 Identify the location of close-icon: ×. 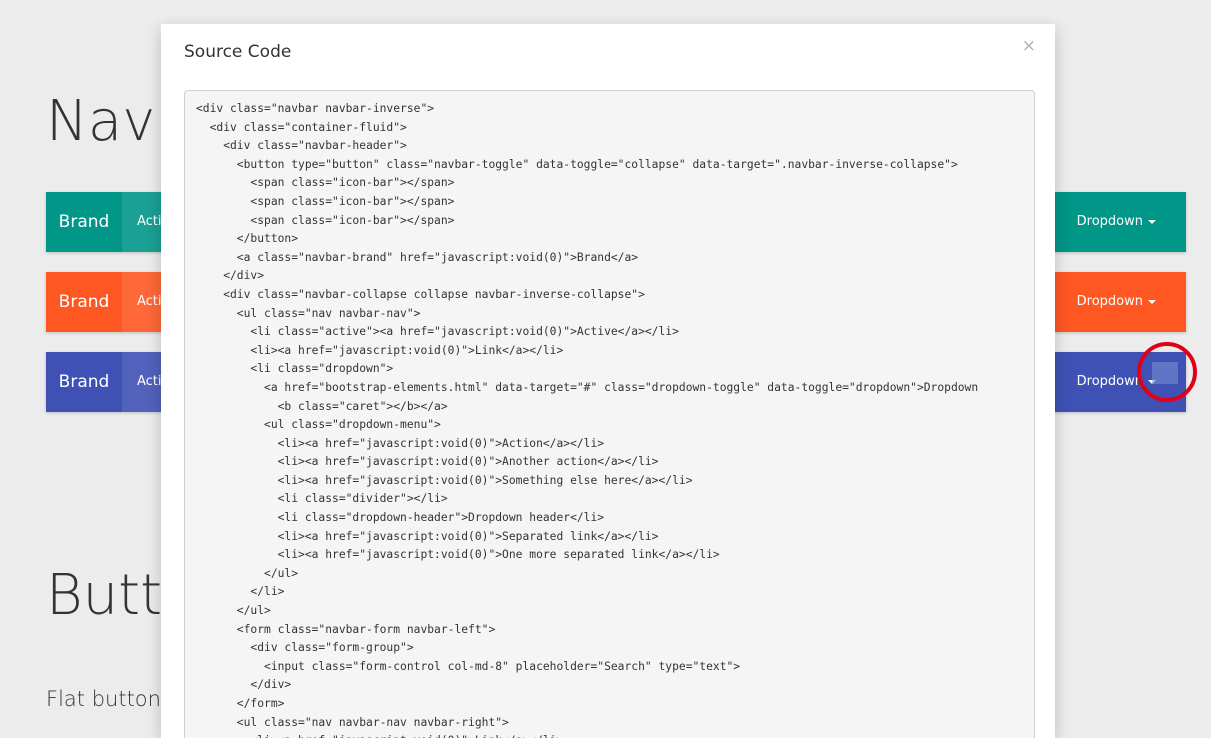
(1029, 46).